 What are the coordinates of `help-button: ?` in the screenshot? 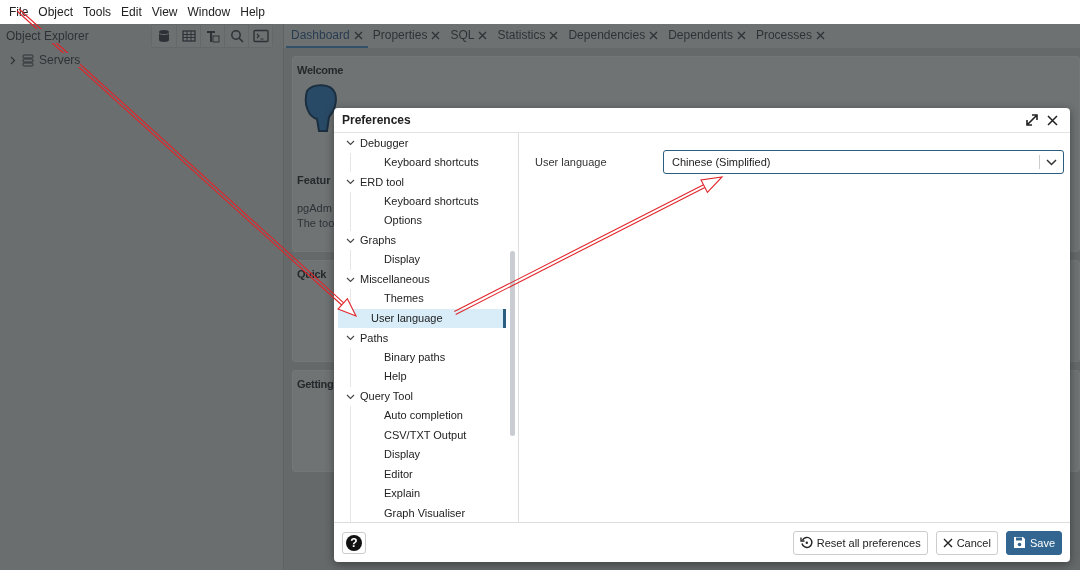 It's located at (354, 542).